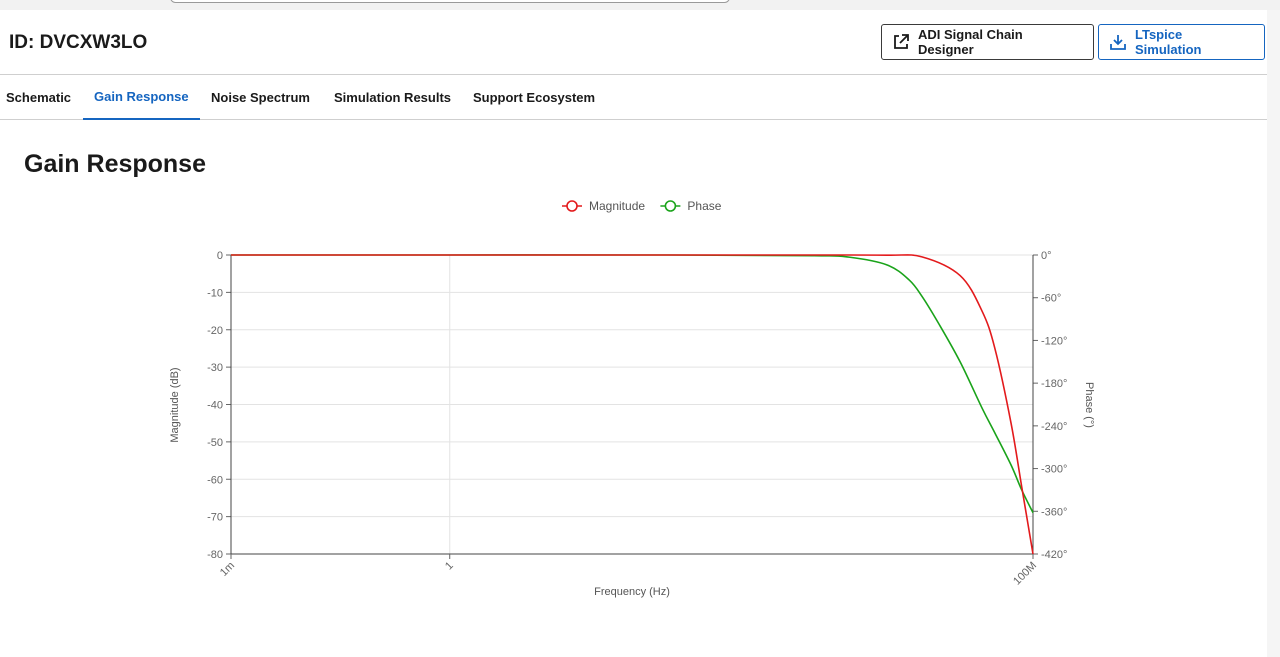 Image resolution: width=1280 pixels, height=657 pixels. What do you see at coordinates (1054, 512) in the screenshot?
I see `y-right-tick-label: -360°` at bounding box center [1054, 512].